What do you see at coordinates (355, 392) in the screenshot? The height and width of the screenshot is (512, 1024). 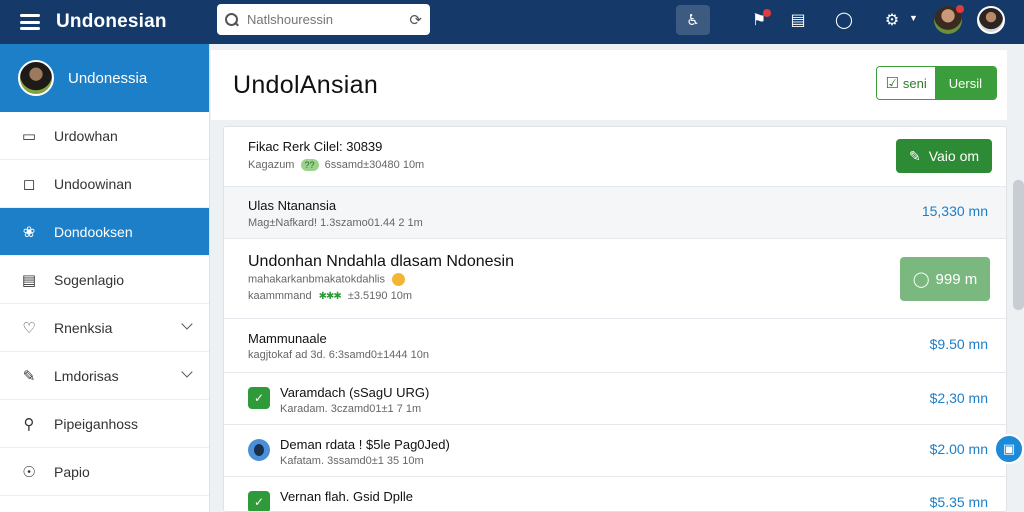 I see `item-title: Varamdach (sSagU URG)` at bounding box center [355, 392].